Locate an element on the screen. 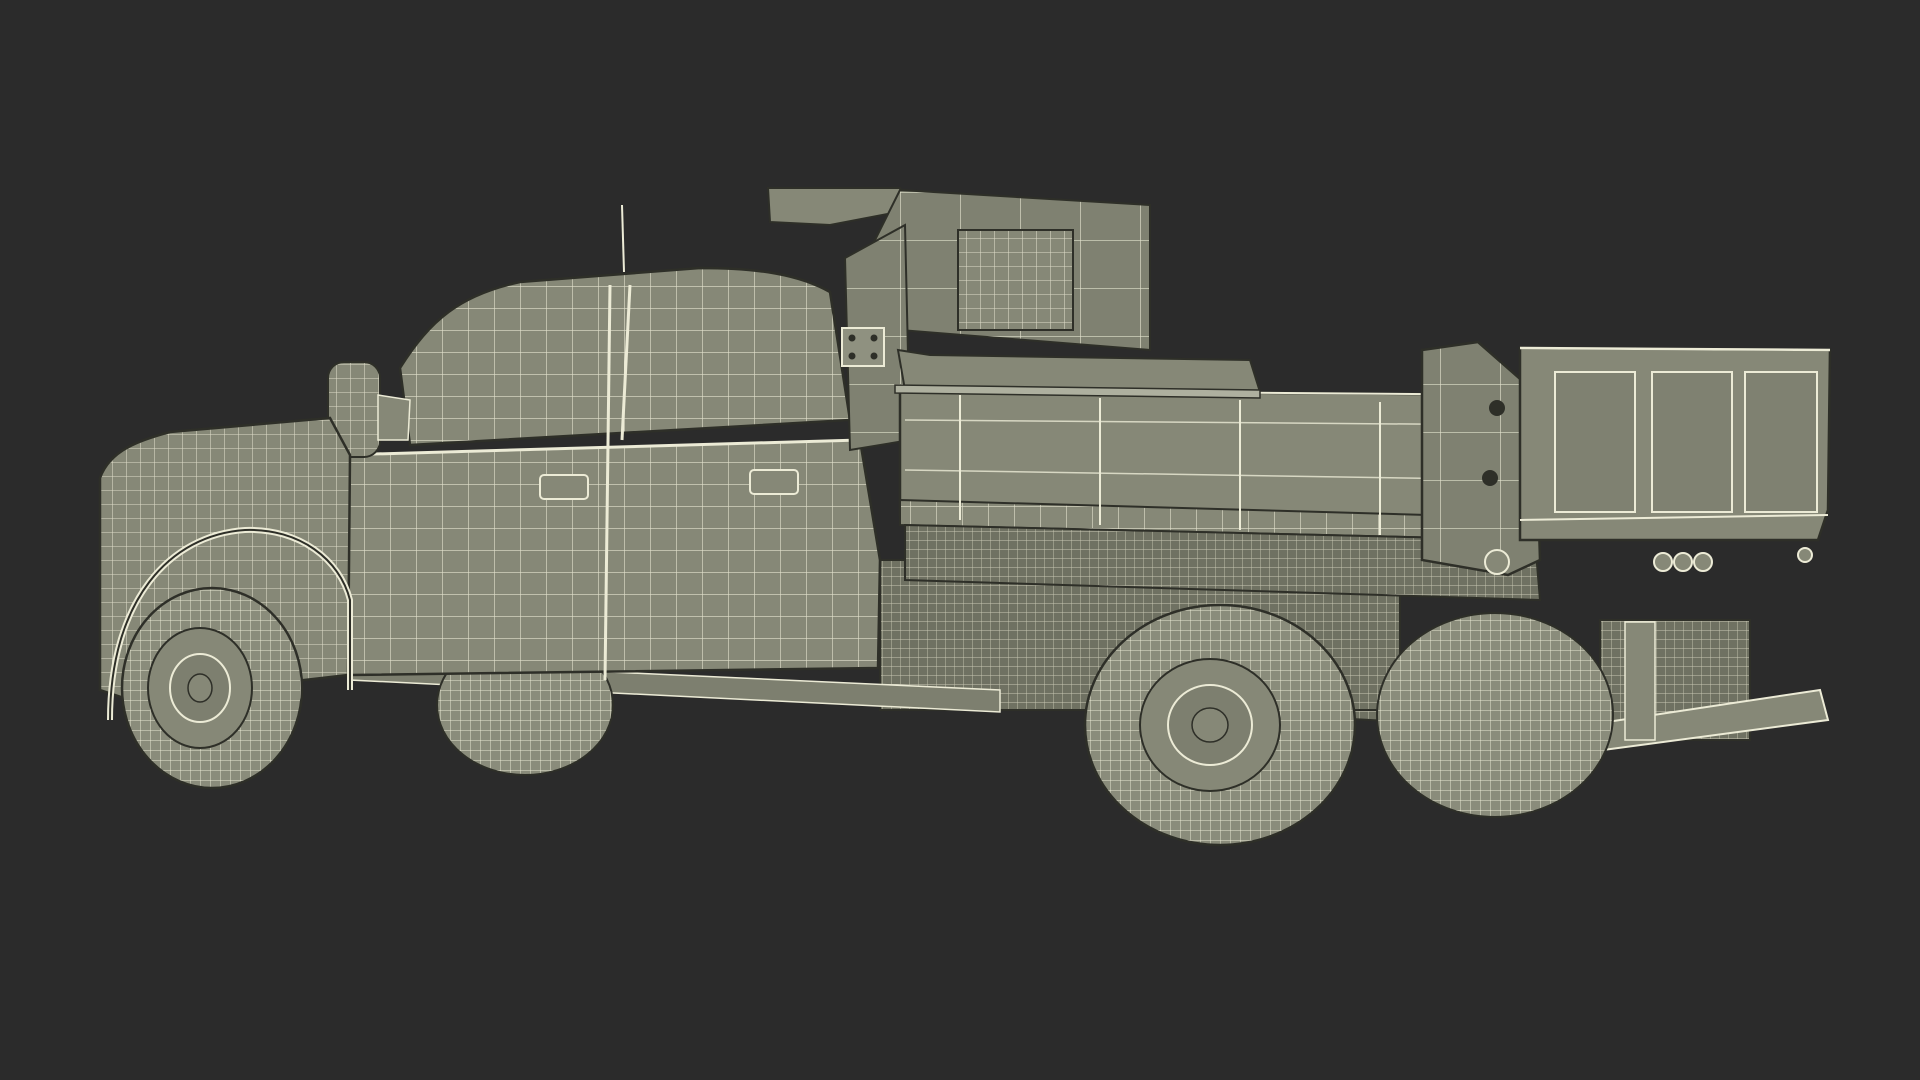 The image size is (1920, 1080). front-tire is located at coordinates (212, 688).